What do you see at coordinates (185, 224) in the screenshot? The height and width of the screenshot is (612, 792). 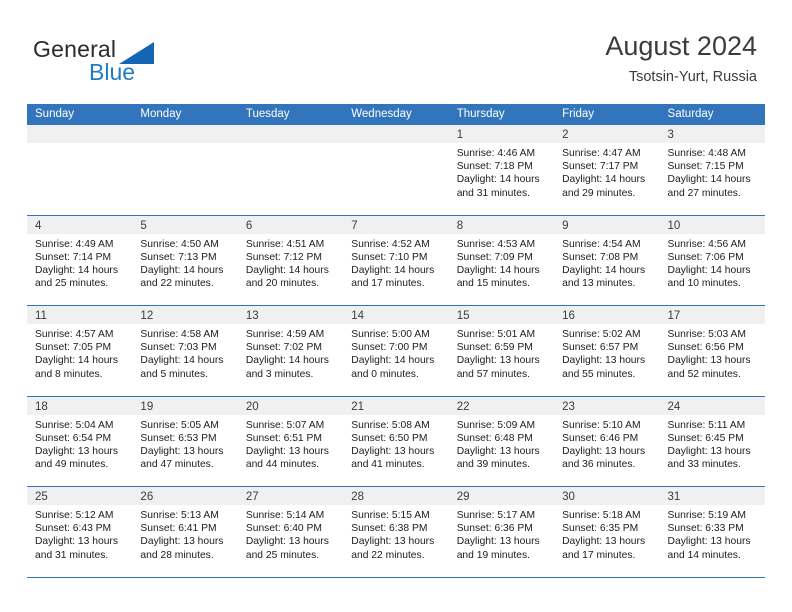 I see `day-number-band: 5` at bounding box center [185, 224].